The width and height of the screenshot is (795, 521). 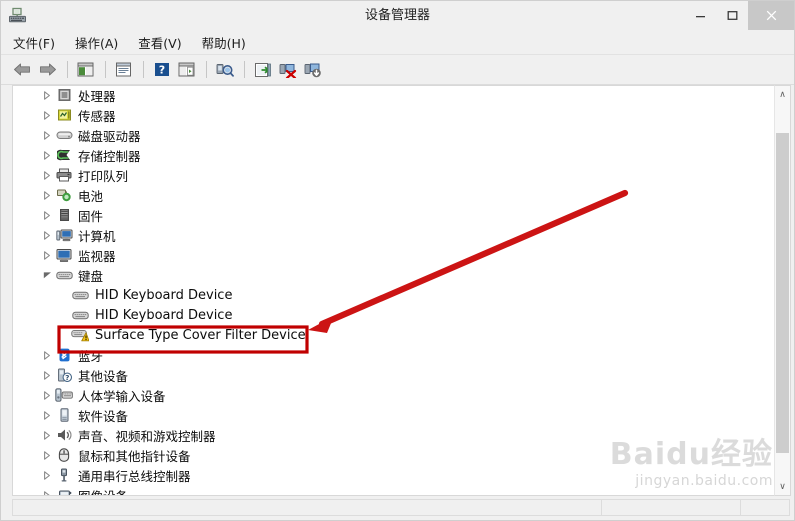 I want to click on maximize-button, so click(x=732, y=15).